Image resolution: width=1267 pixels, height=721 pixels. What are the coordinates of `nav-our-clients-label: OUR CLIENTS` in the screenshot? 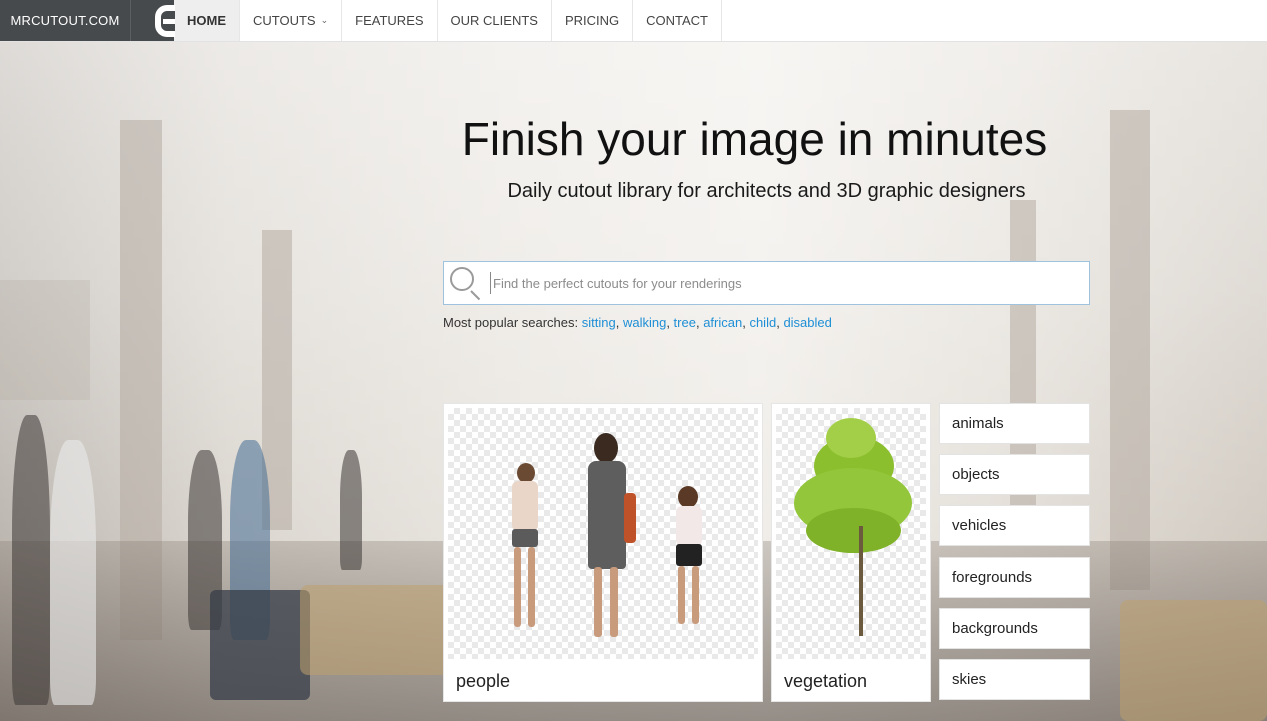 It's located at (494, 20).